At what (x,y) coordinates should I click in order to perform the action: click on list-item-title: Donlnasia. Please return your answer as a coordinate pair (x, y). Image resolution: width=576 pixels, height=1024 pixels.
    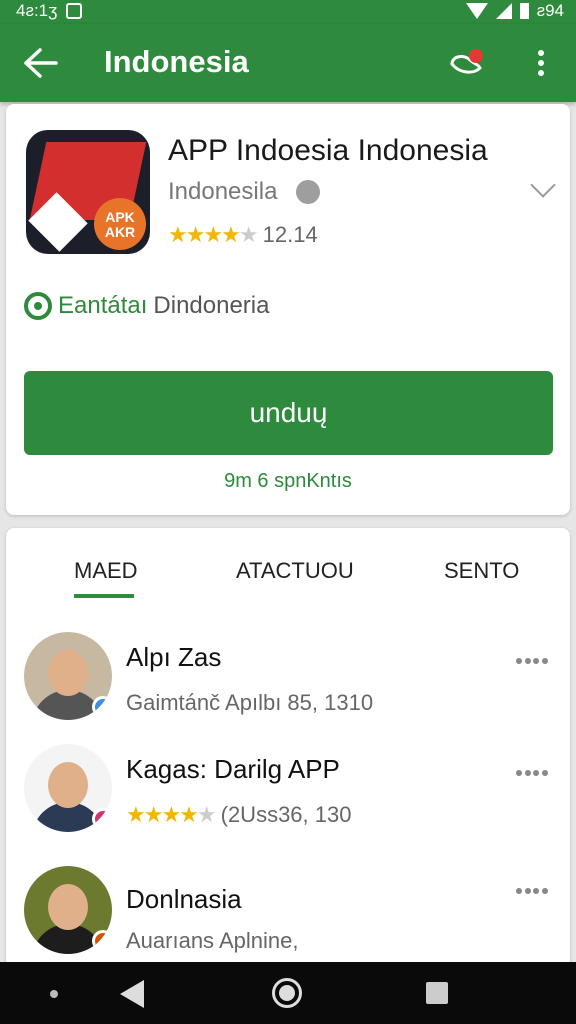
    Looking at the image, I should click on (184, 899).